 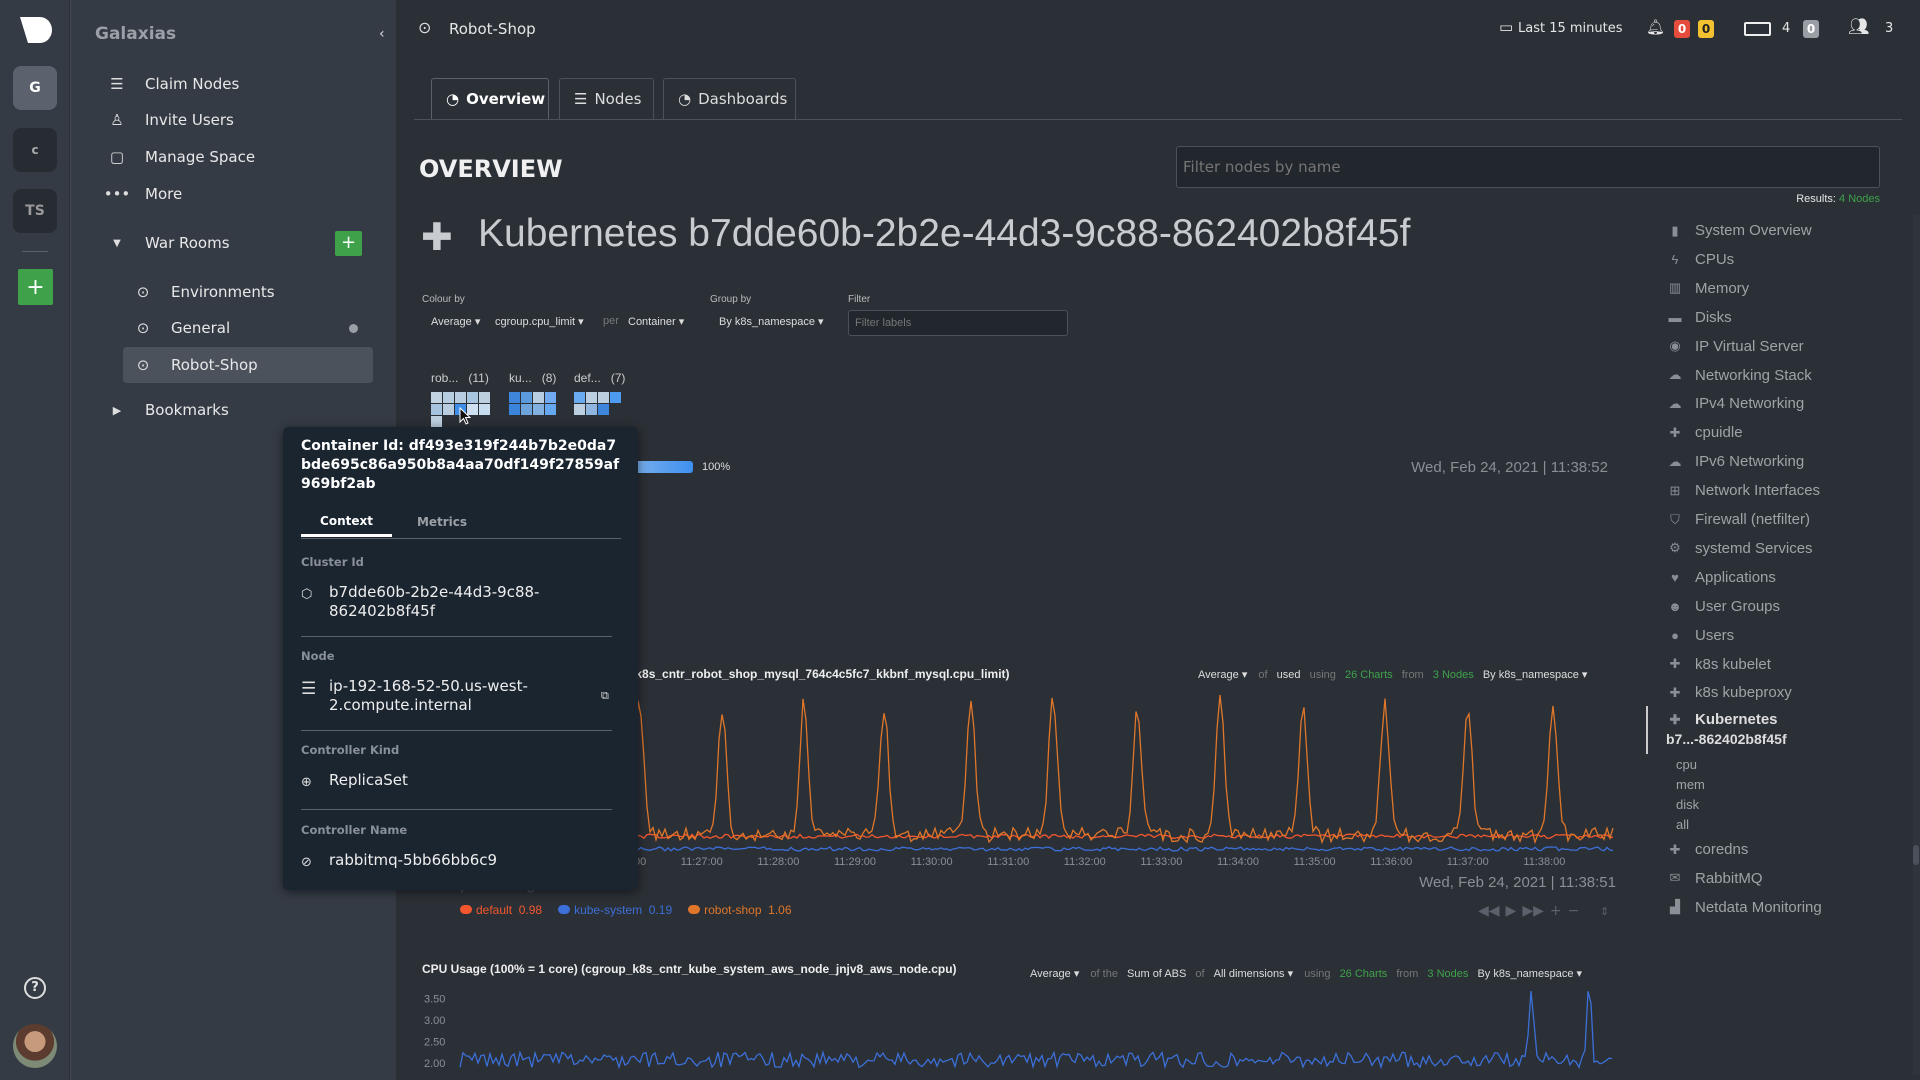 I want to click on nav-item-active: ✚ Kubernetes, so click(x=1722, y=719).